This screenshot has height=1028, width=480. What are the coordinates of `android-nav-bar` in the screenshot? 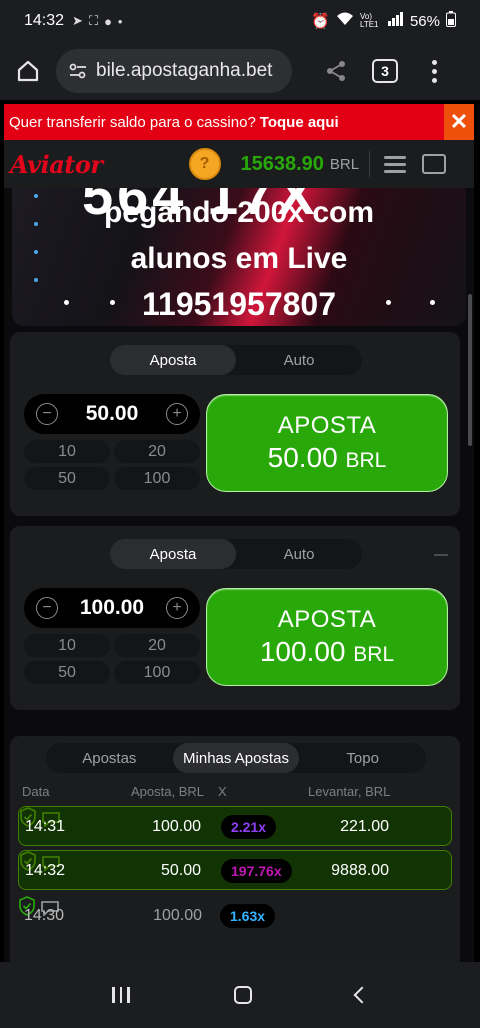 It's located at (240, 995).